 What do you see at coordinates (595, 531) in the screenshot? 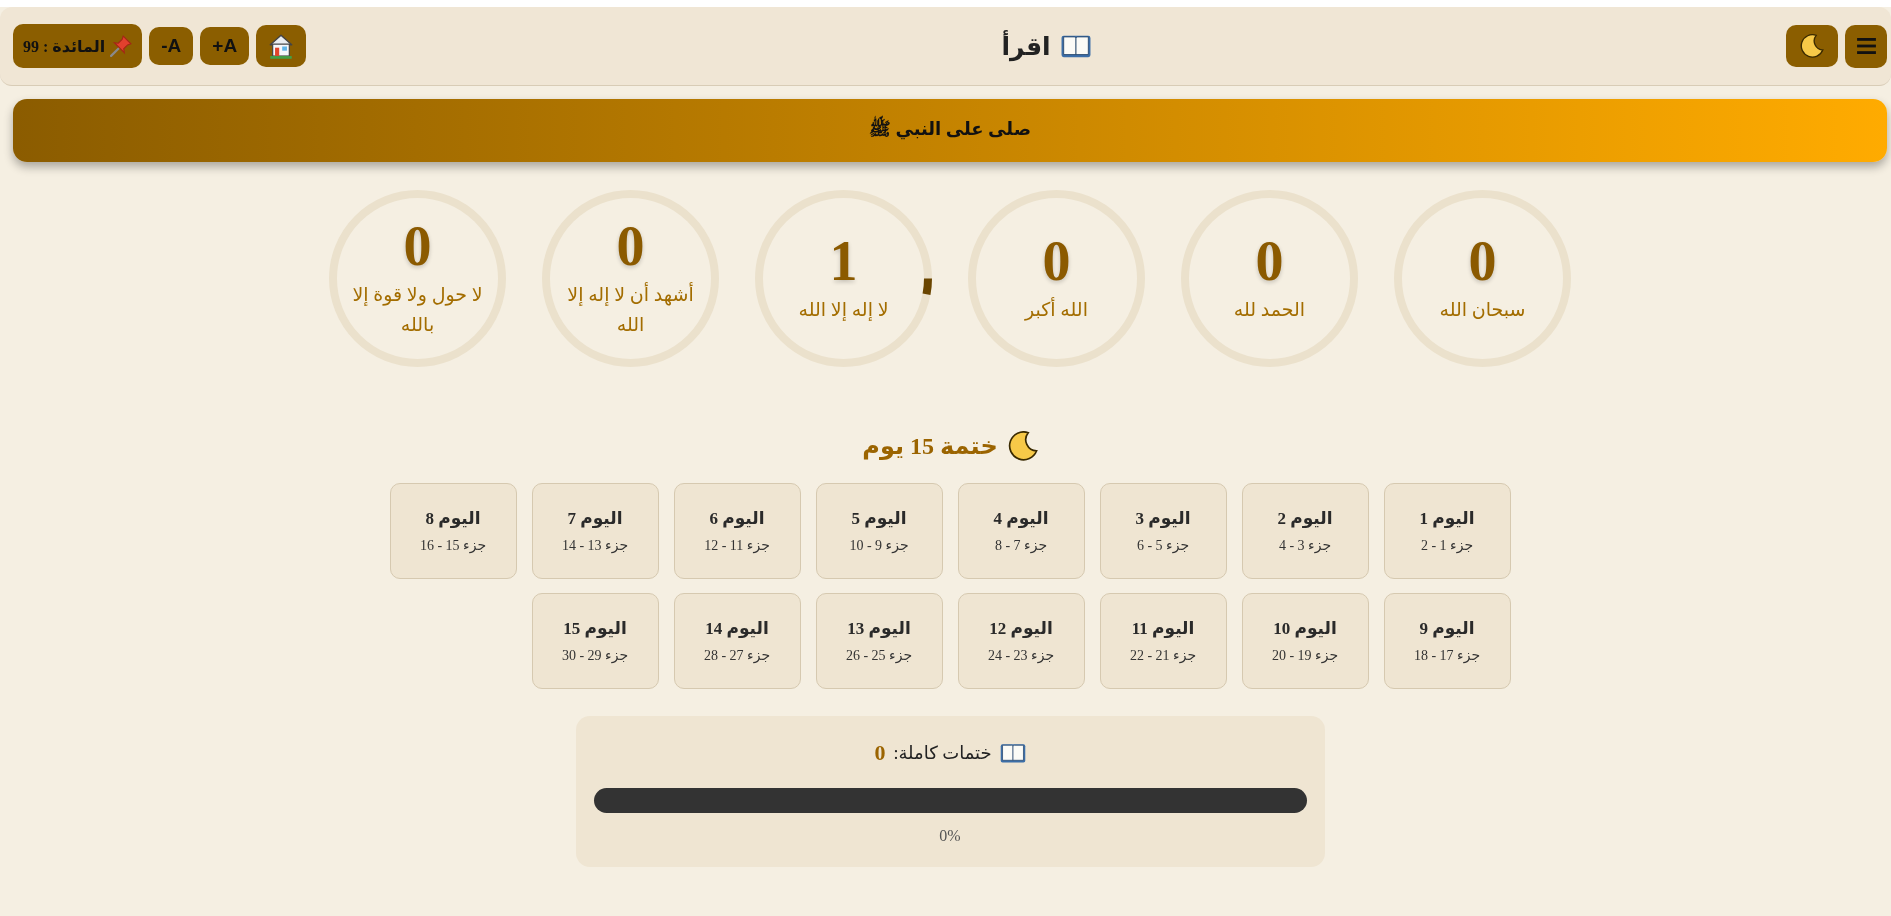
I see `day-card: اليوم 7 جزء 13 - 14` at bounding box center [595, 531].